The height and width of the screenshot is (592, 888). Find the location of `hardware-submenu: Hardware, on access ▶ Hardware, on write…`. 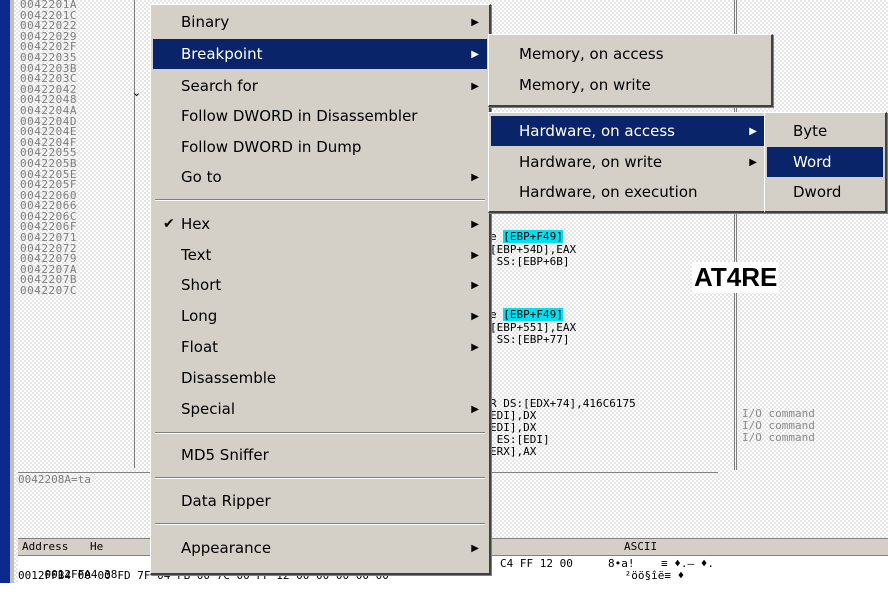

hardware-submenu: Hardware, on access ▶ Hardware, on write… is located at coordinates (628, 162).